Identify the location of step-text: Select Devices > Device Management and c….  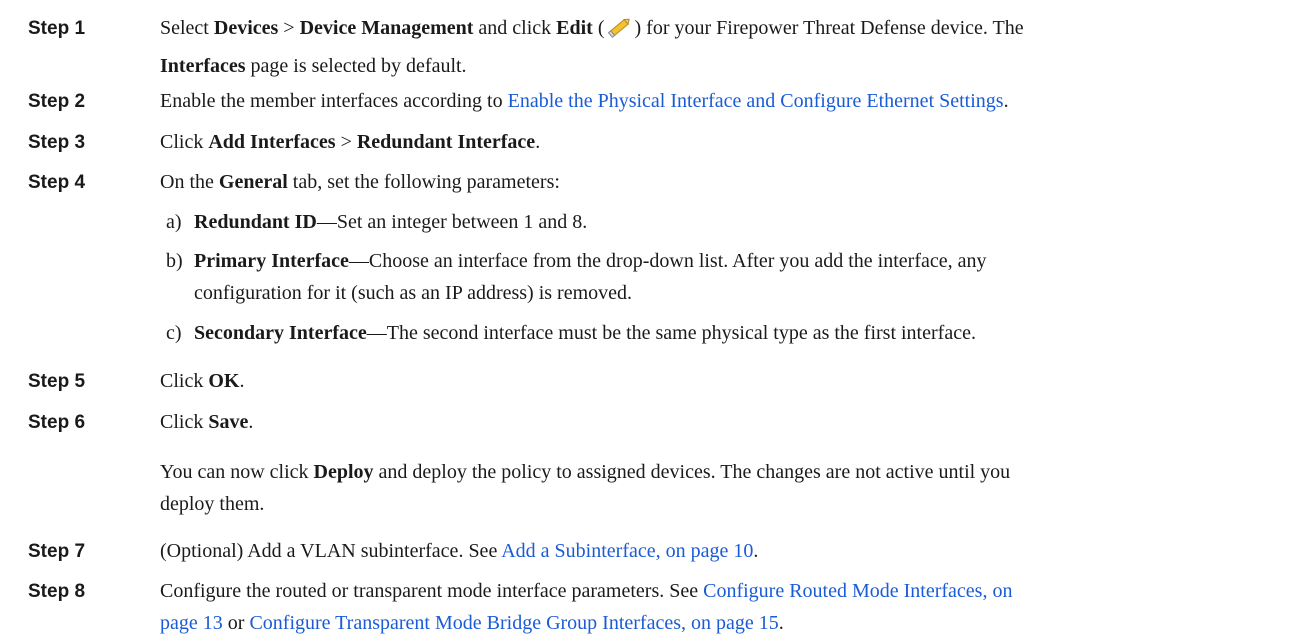
(726, 47).